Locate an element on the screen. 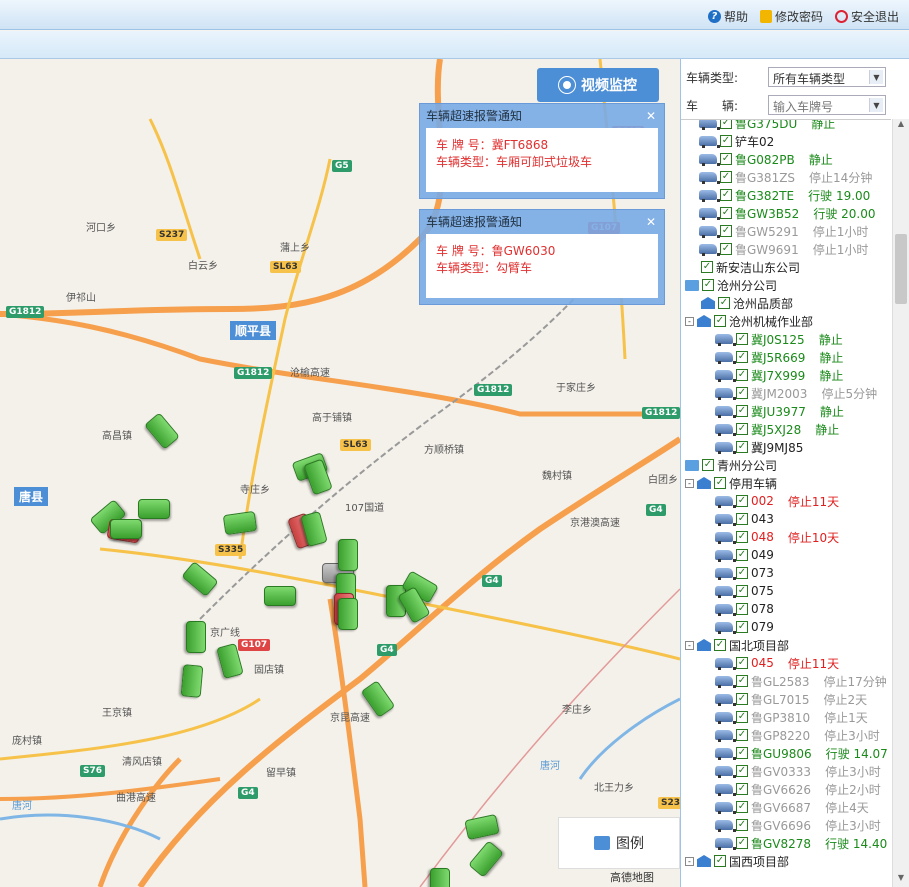 The width and height of the screenshot is (909, 887). tree-group-item: - ✓ 沧州机械作业部 is located at coordinates (749, 321).